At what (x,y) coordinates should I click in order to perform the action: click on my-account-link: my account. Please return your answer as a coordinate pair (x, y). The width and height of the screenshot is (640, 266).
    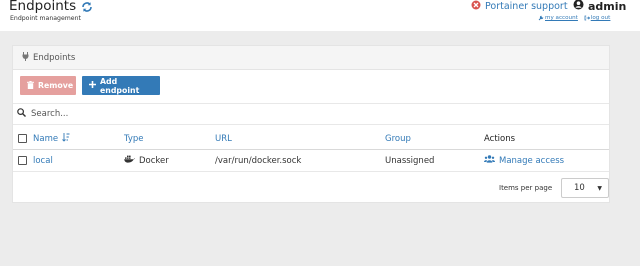
    Looking at the image, I should click on (558, 18).